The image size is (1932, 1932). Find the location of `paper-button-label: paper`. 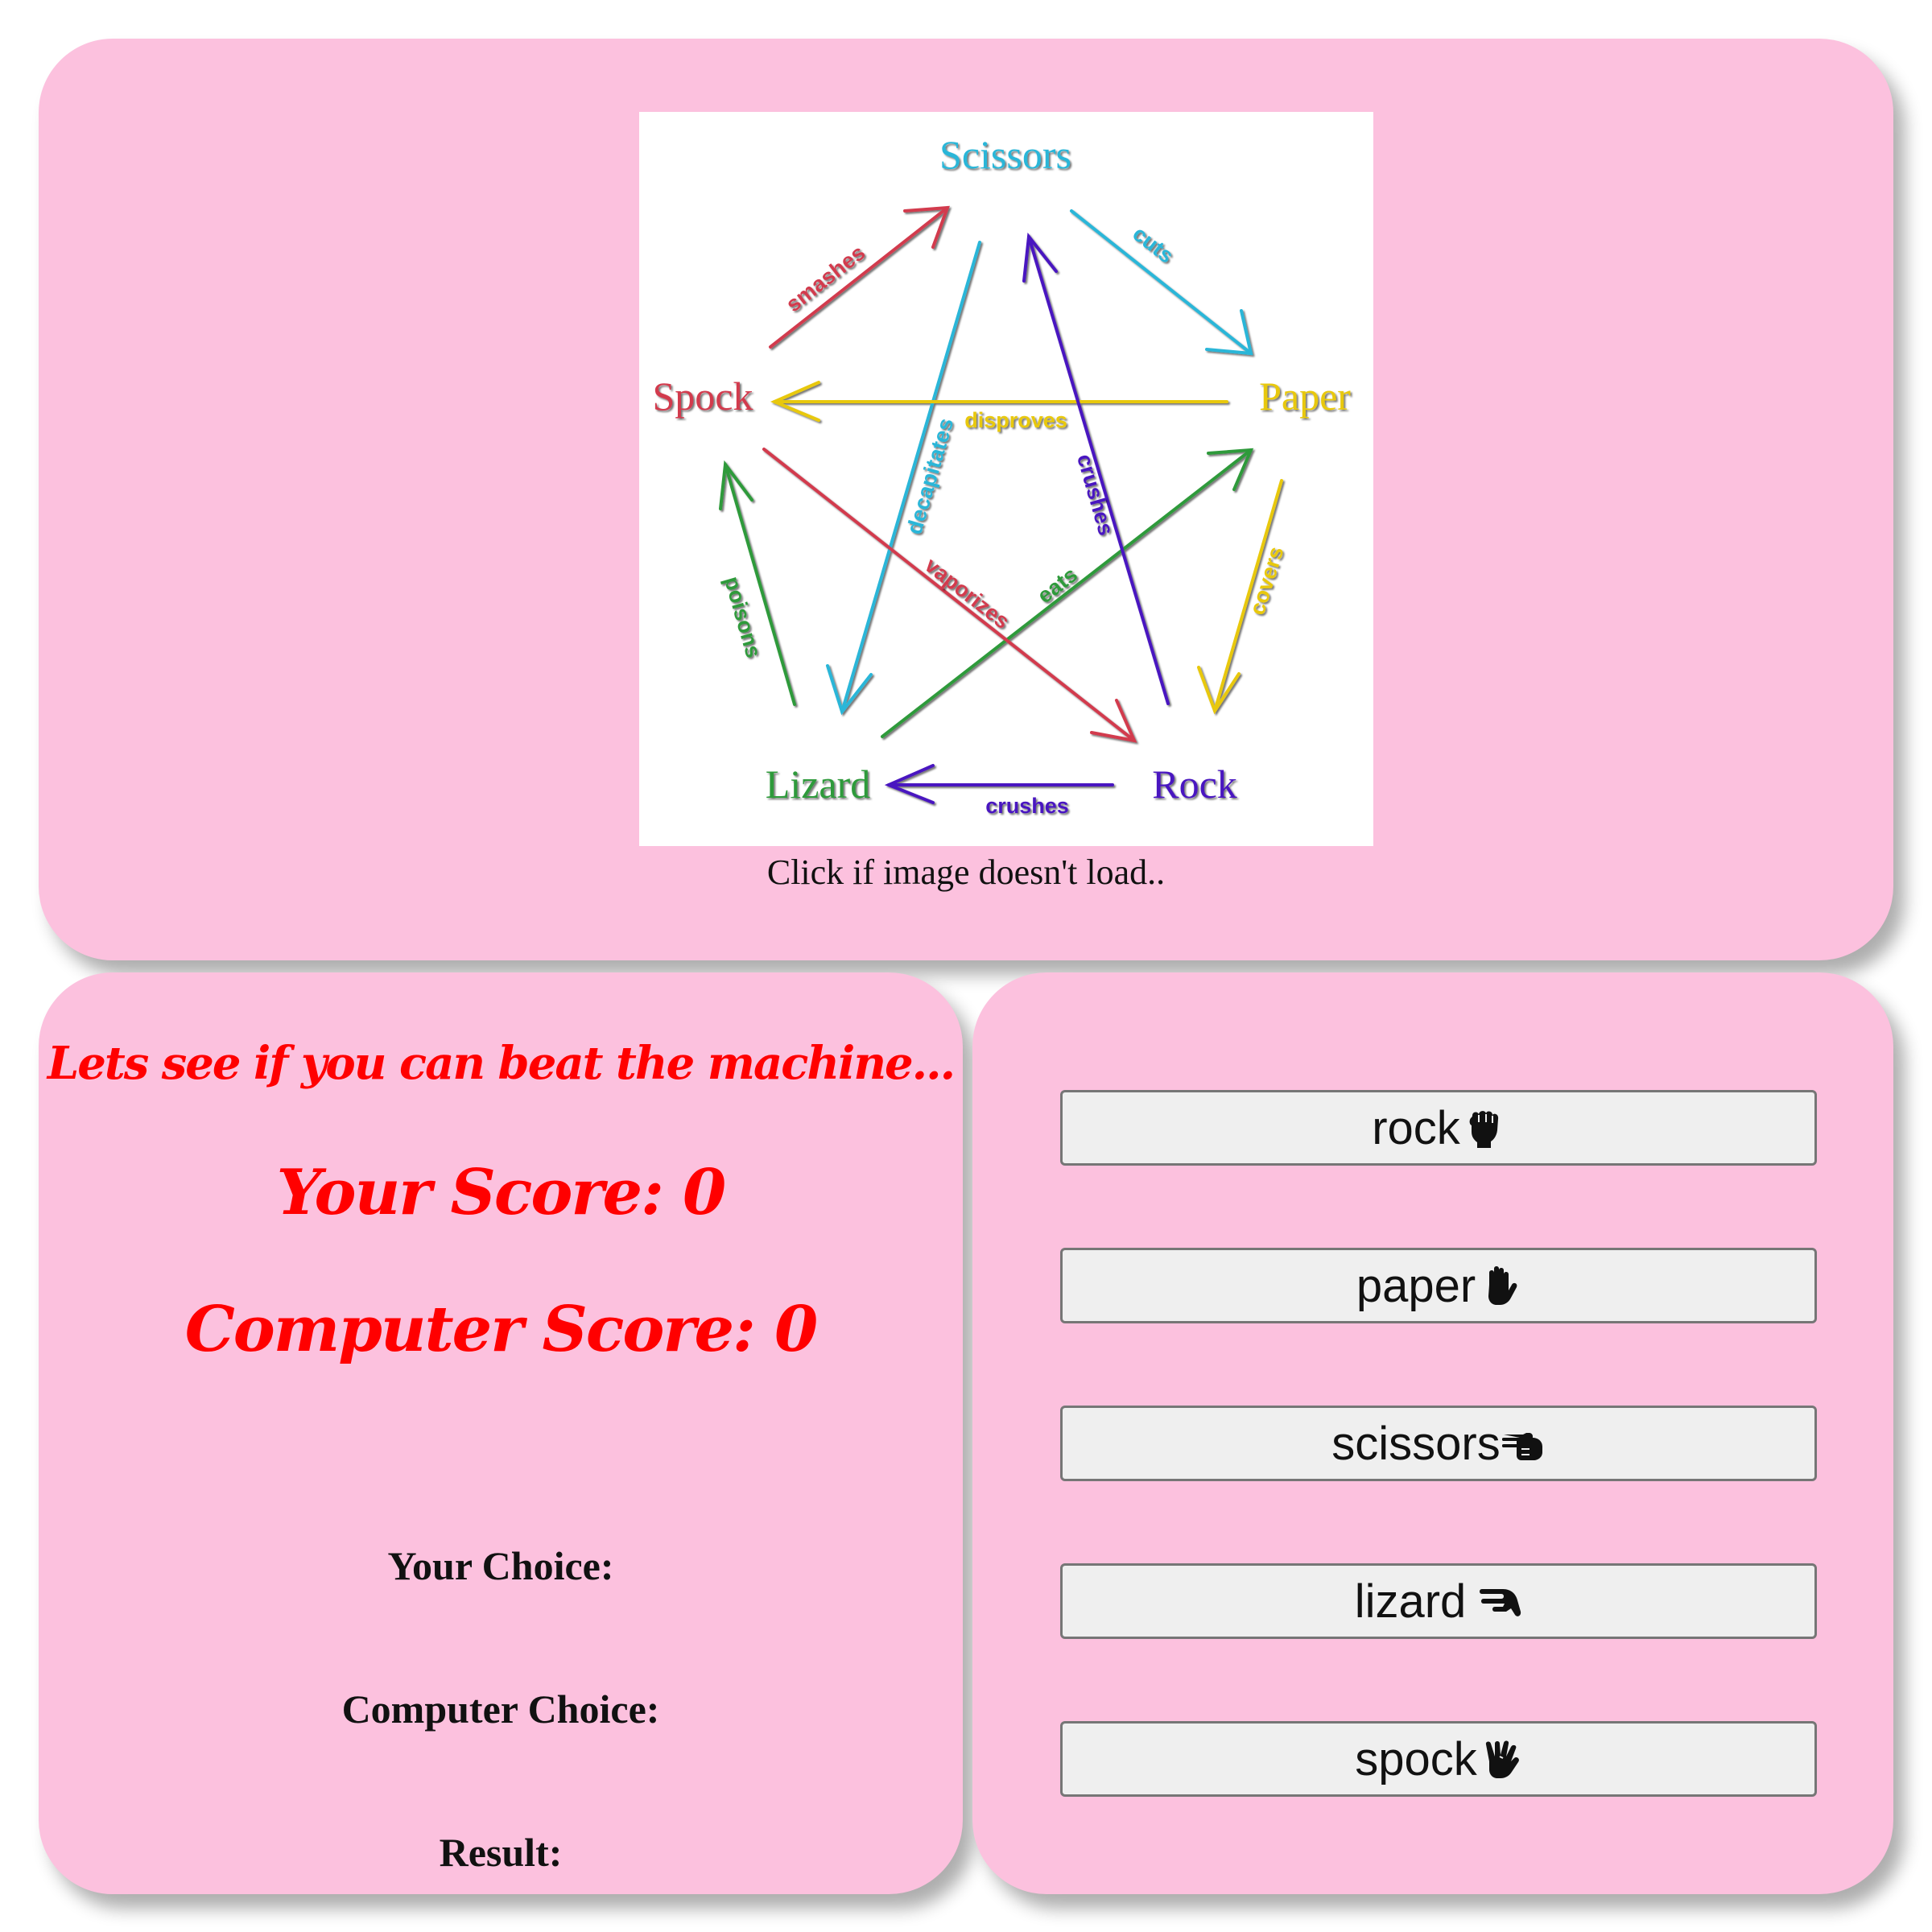

paper-button-label: paper is located at coordinates (1416, 1285).